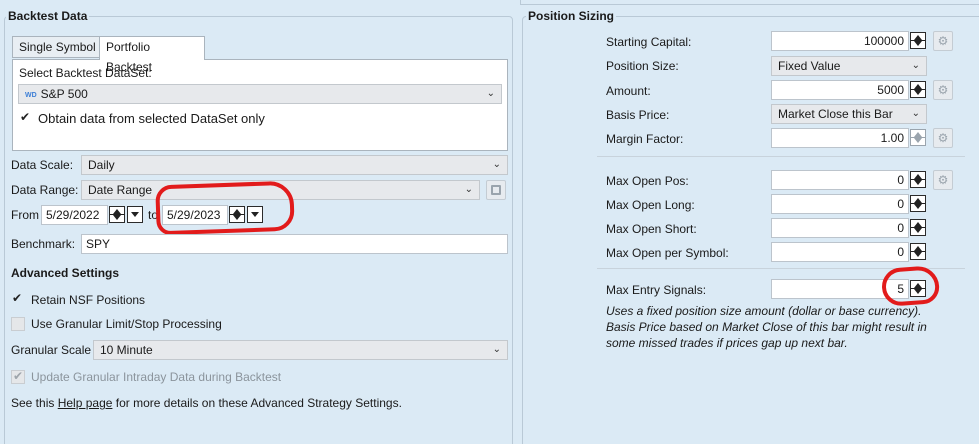 The width and height of the screenshot is (979, 444). What do you see at coordinates (918, 203) in the screenshot?
I see `max-open-long-spinner` at bounding box center [918, 203].